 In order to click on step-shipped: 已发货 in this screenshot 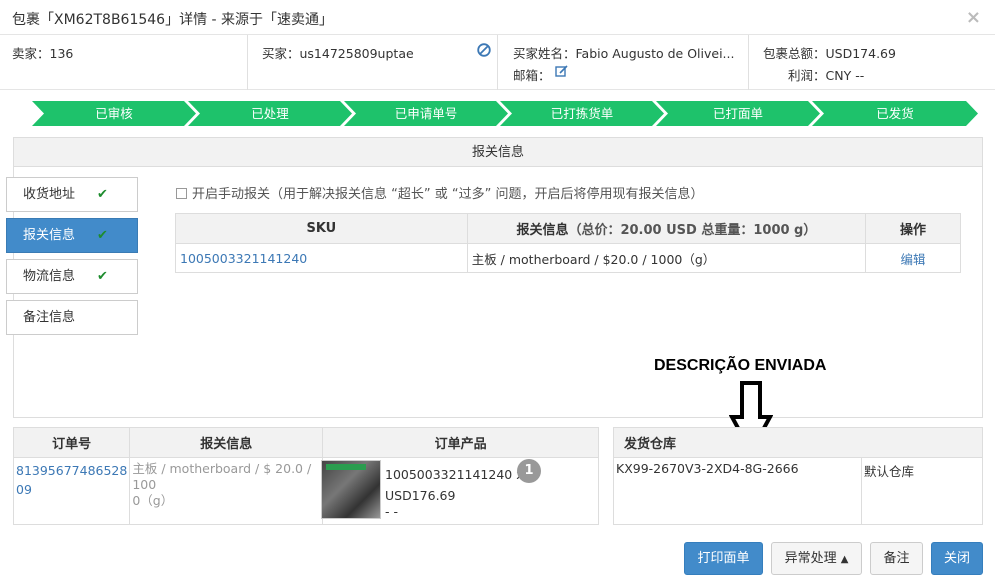, I will do `click(895, 113)`.